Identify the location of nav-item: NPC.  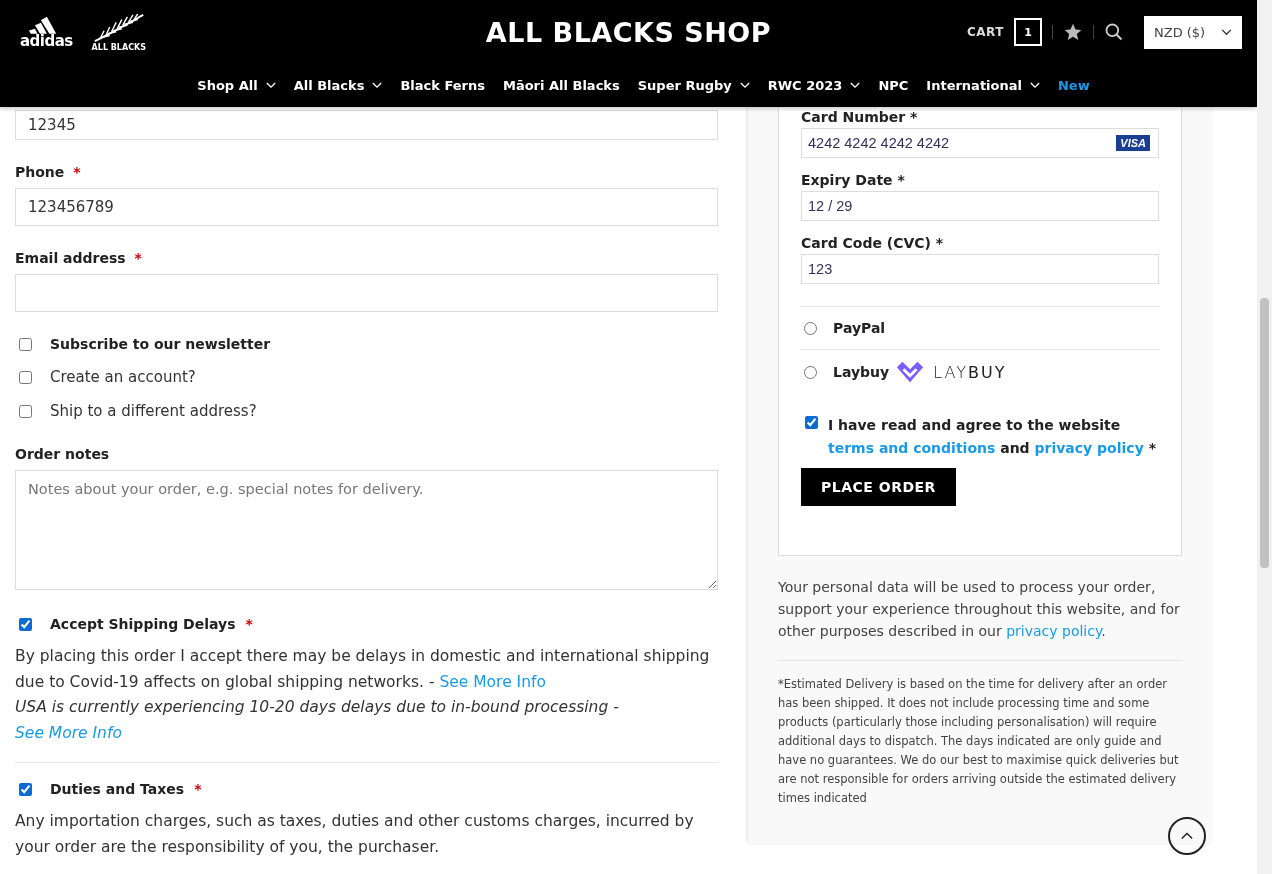
(893, 85).